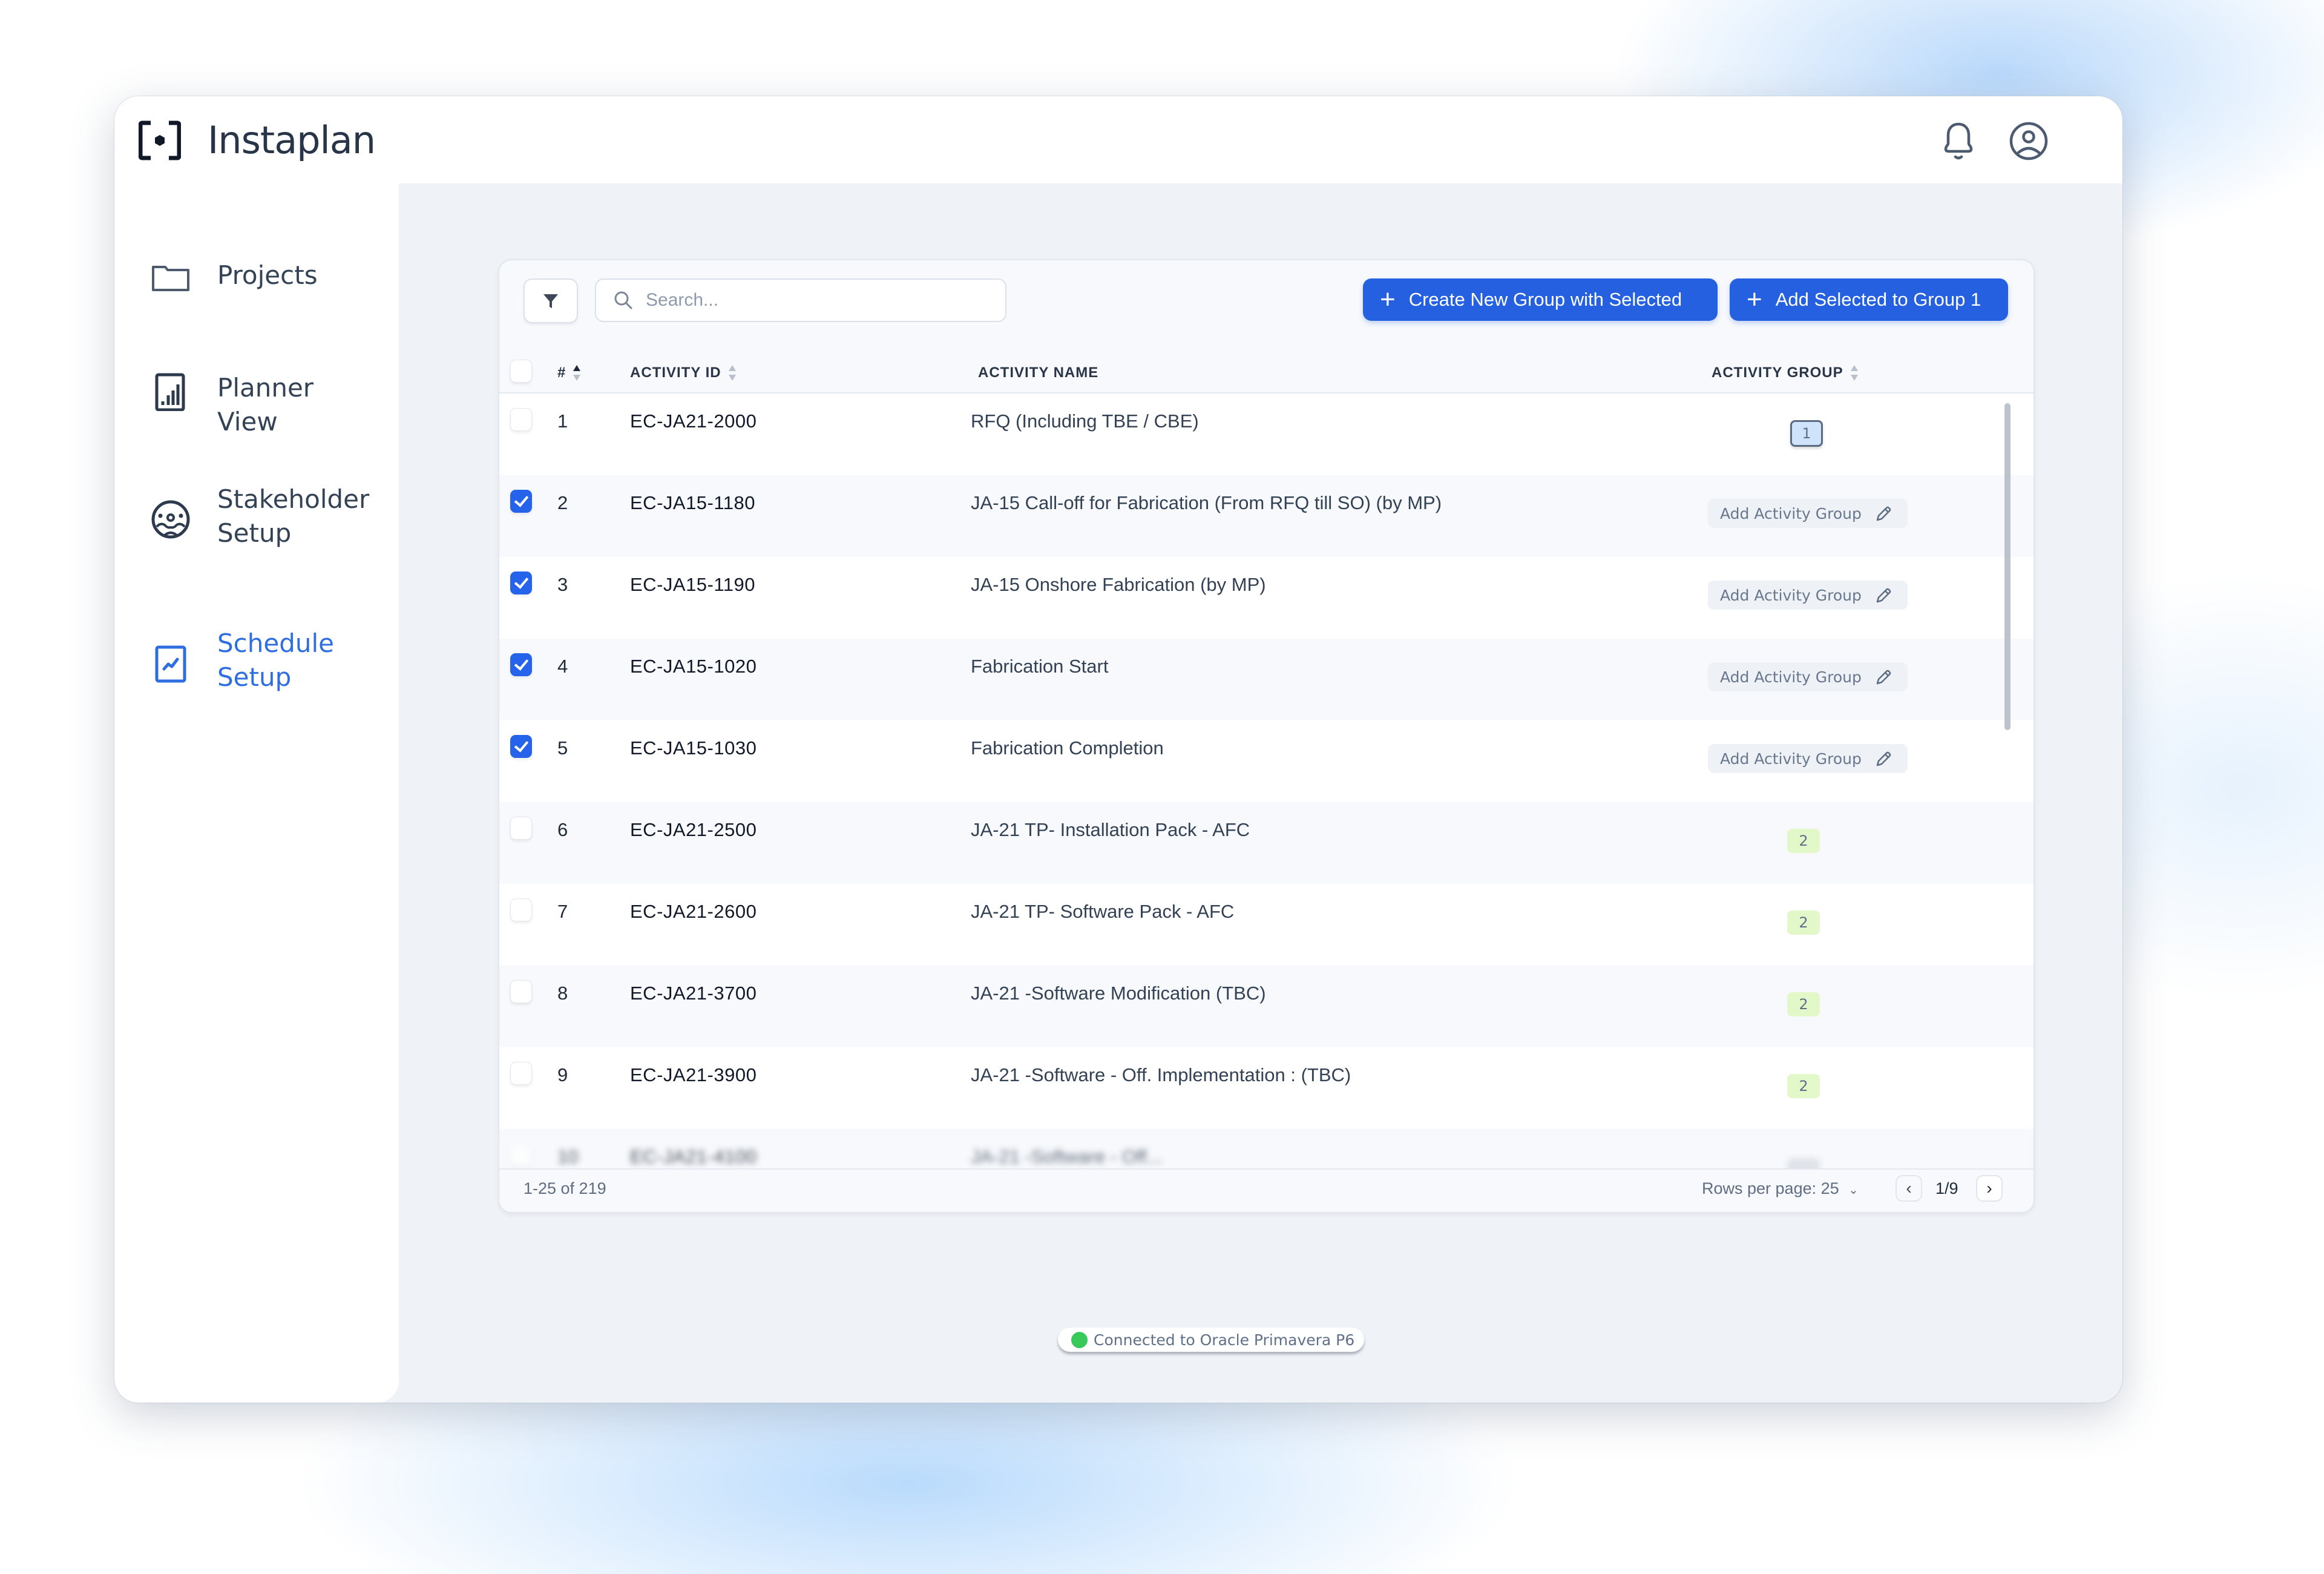  What do you see at coordinates (693, 829) in the screenshot?
I see `activity-id: EC-JA21-2500` at bounding box center [693, 829].